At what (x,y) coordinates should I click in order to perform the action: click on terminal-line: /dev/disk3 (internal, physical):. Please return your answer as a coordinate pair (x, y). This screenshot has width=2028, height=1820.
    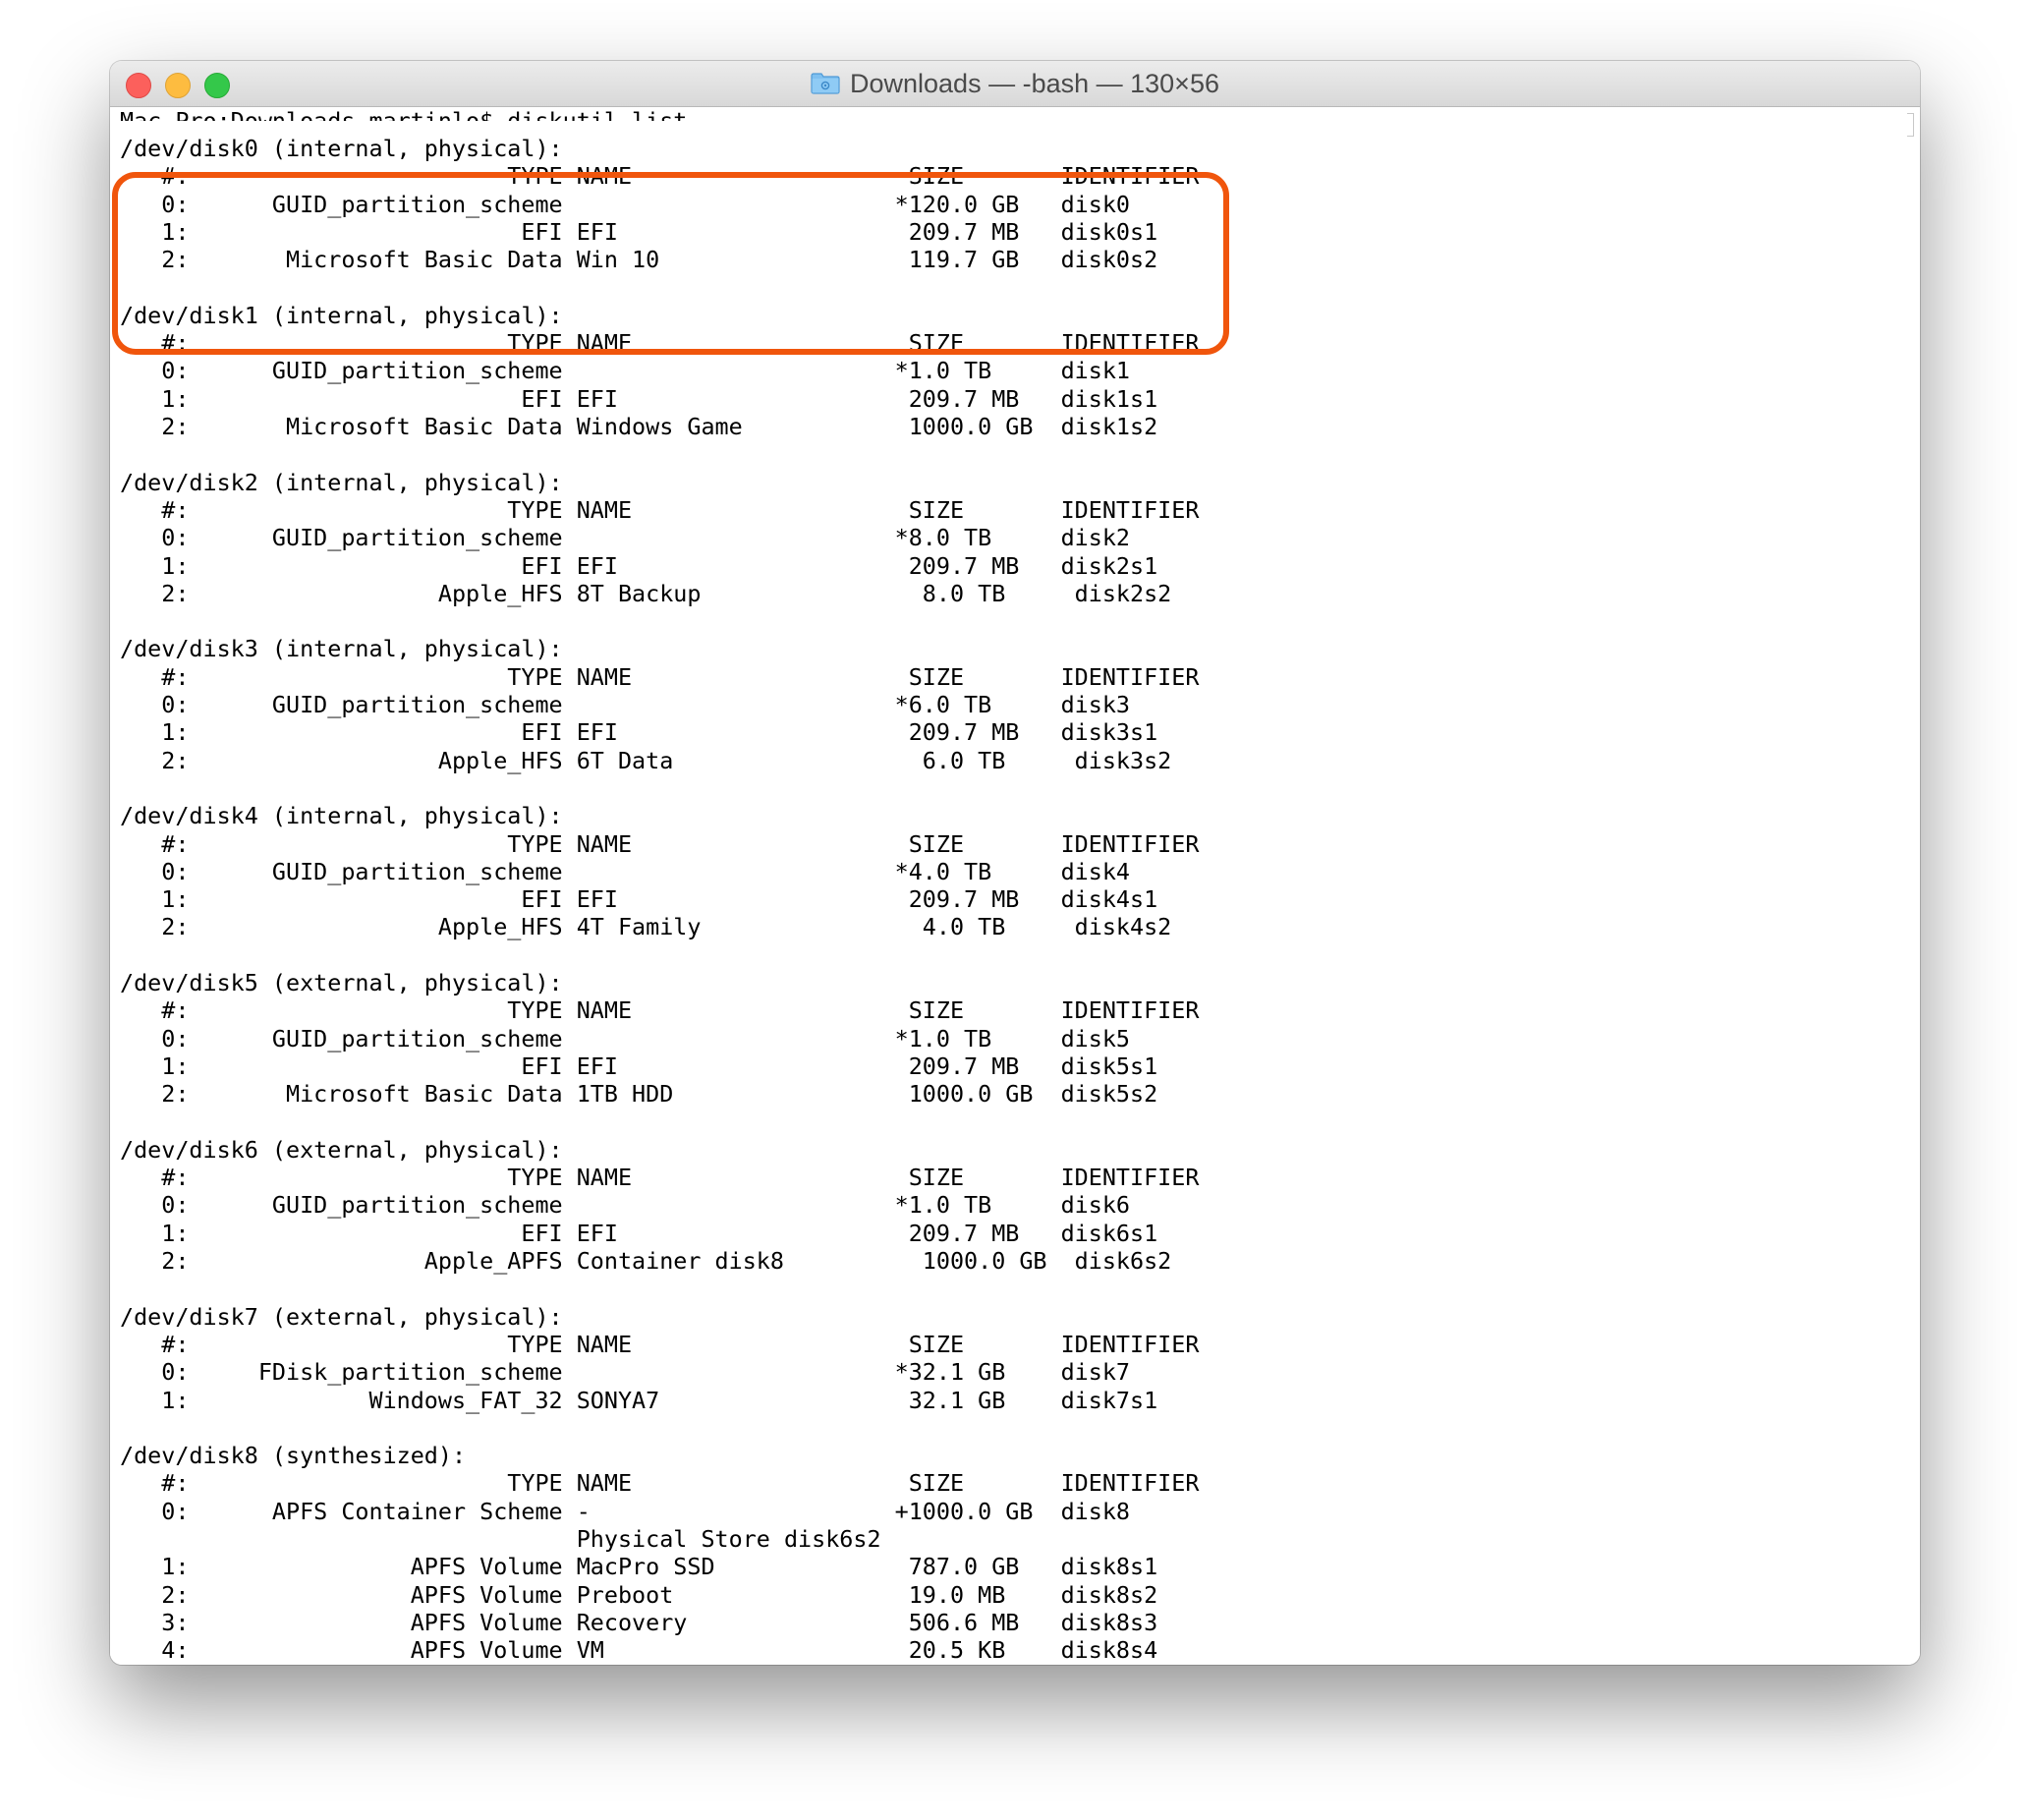
    Looking at the image, I should click on (341, 649).